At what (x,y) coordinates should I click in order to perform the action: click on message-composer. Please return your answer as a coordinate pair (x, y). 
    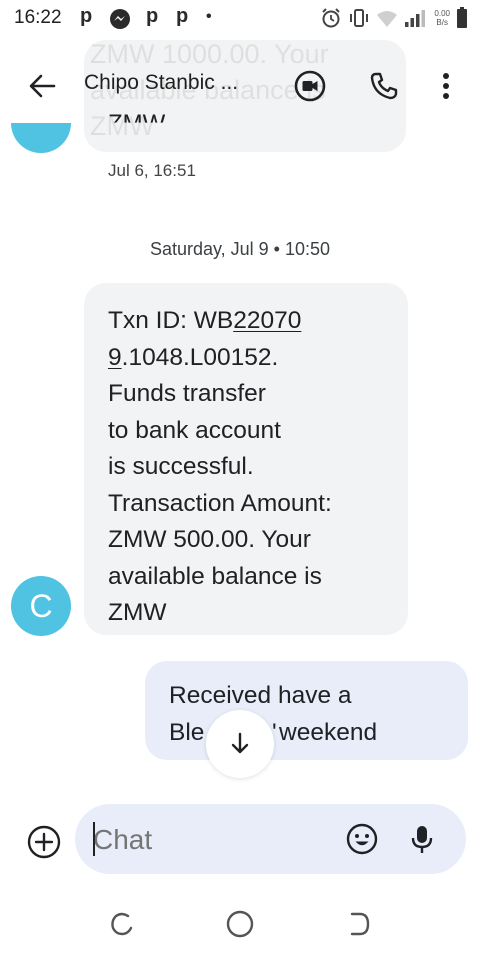
    Looking at the image, I should click on (270, 839).